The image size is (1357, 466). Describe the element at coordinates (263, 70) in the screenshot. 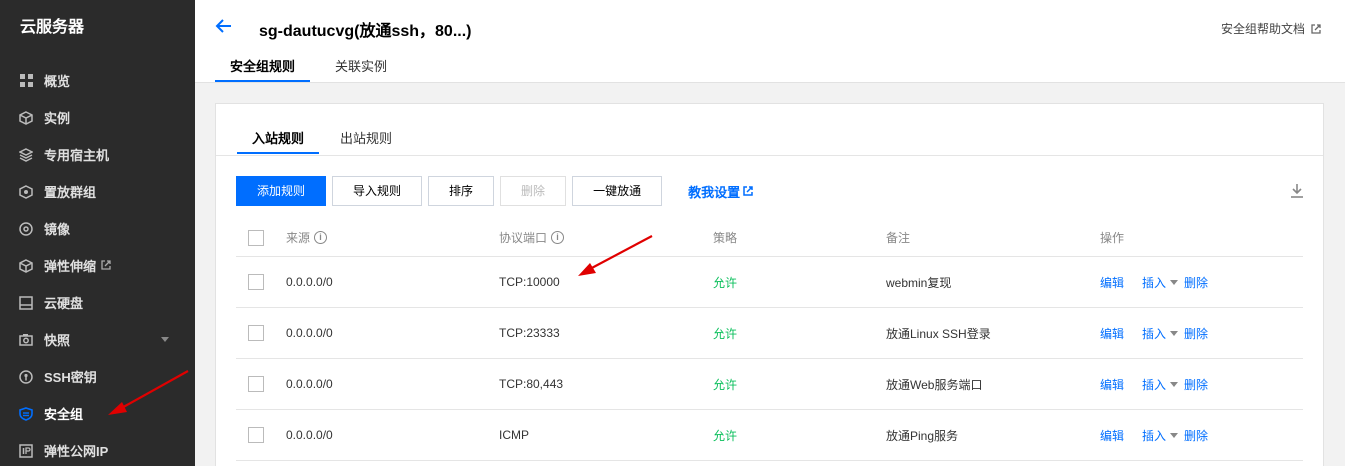

I see `tab-security-group-rules: 安全组规则` at that location.